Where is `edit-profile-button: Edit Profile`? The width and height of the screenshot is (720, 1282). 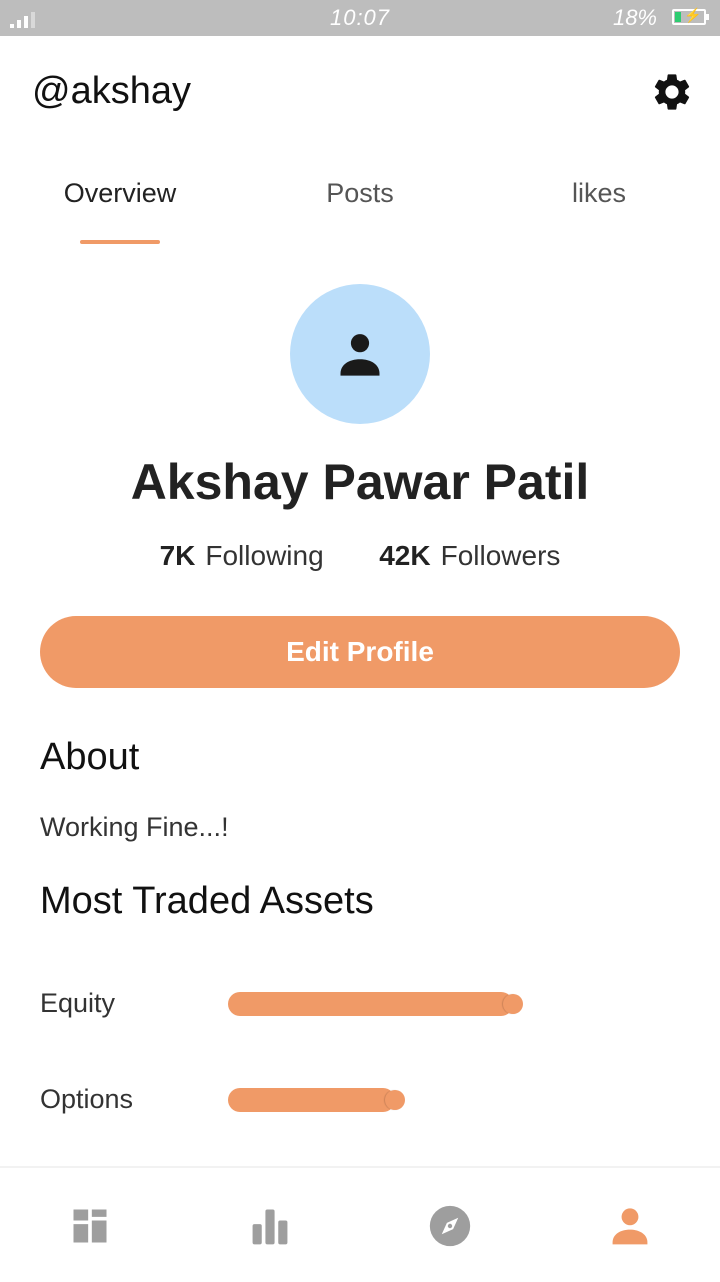 edit-profile-button: Edit Profile is located at coordinates (360, 652).